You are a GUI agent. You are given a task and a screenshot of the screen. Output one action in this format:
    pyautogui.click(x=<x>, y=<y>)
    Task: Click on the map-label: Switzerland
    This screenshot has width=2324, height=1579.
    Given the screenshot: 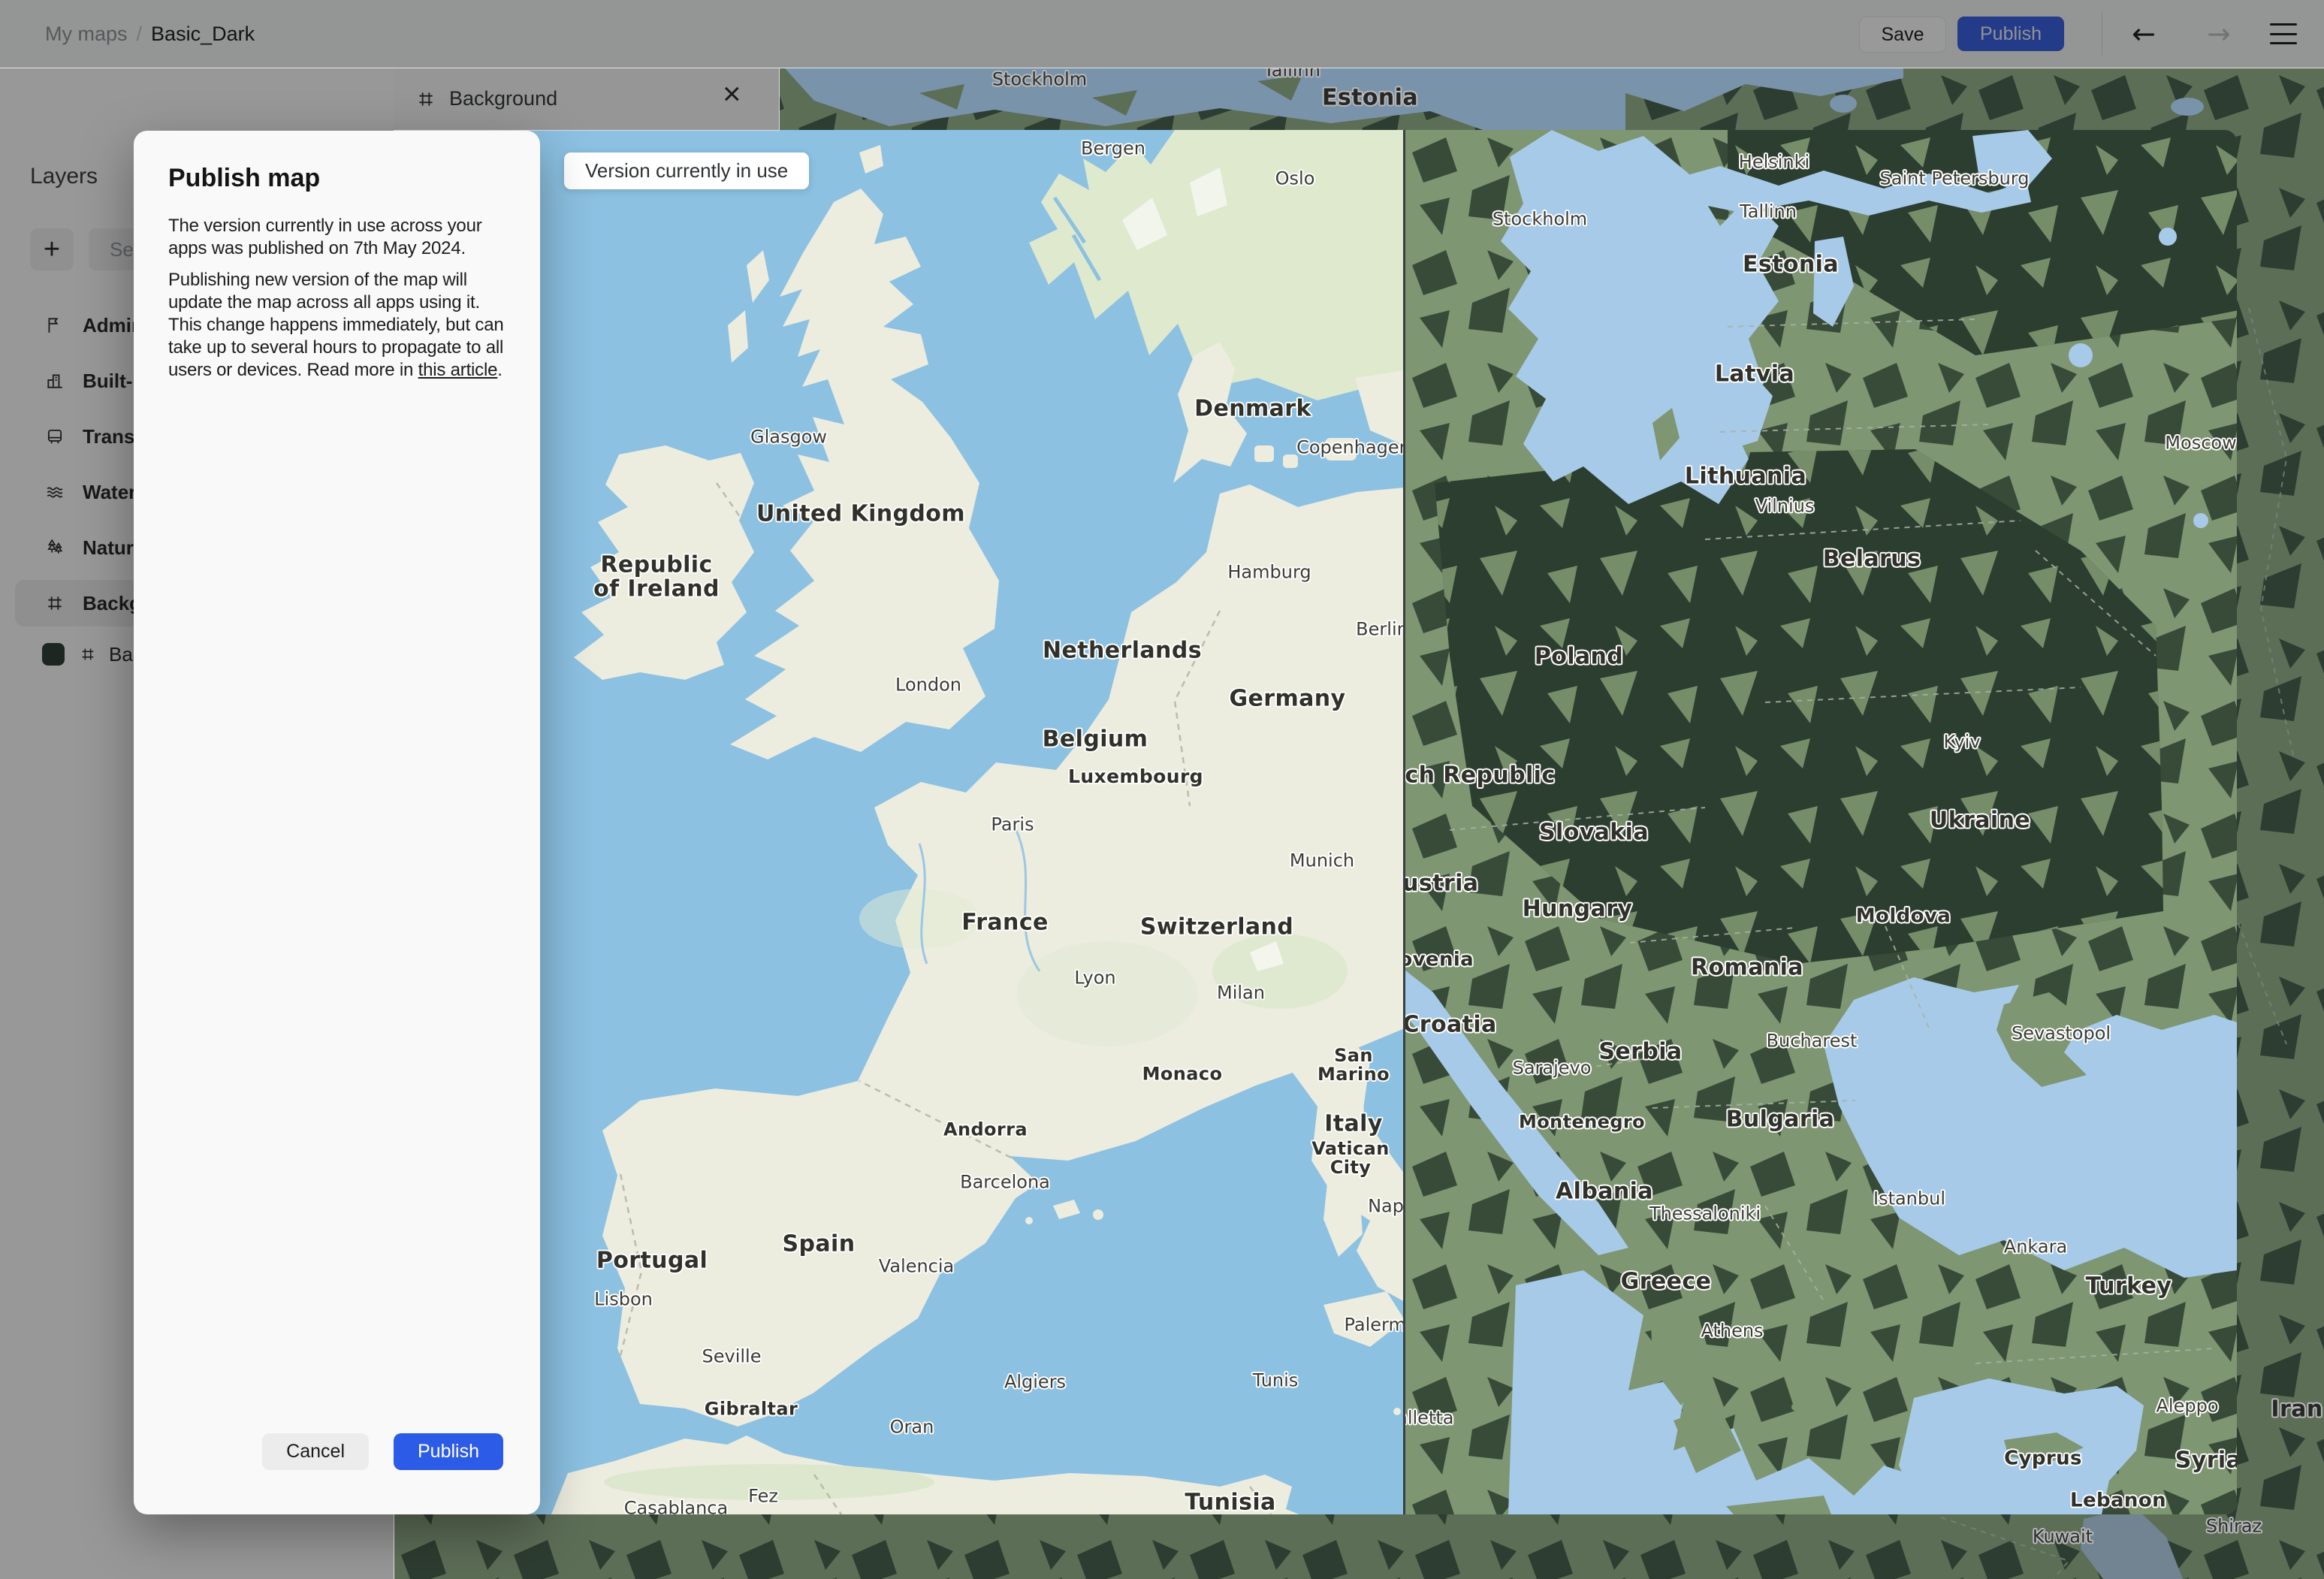 What is the action you would take?
    pyautogui.click(x=1216, y=927)
    